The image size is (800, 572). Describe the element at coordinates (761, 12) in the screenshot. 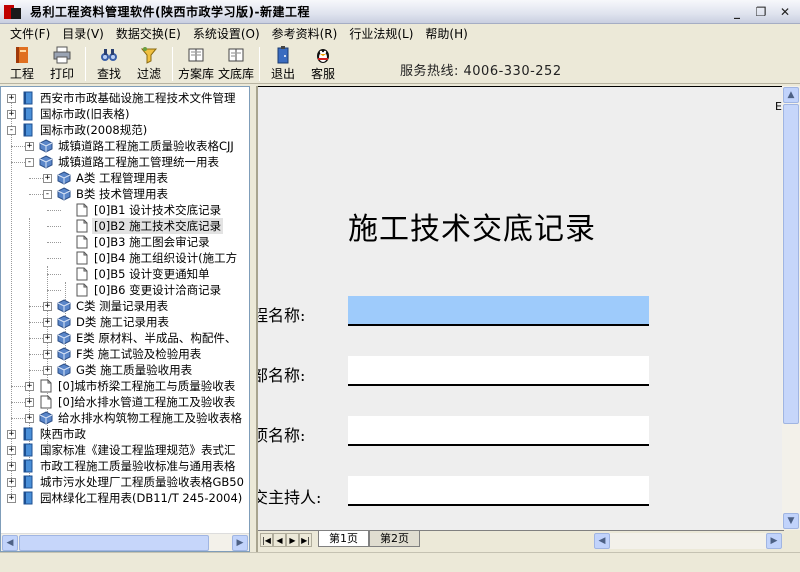

I see `restore-button: ❐` at that location.